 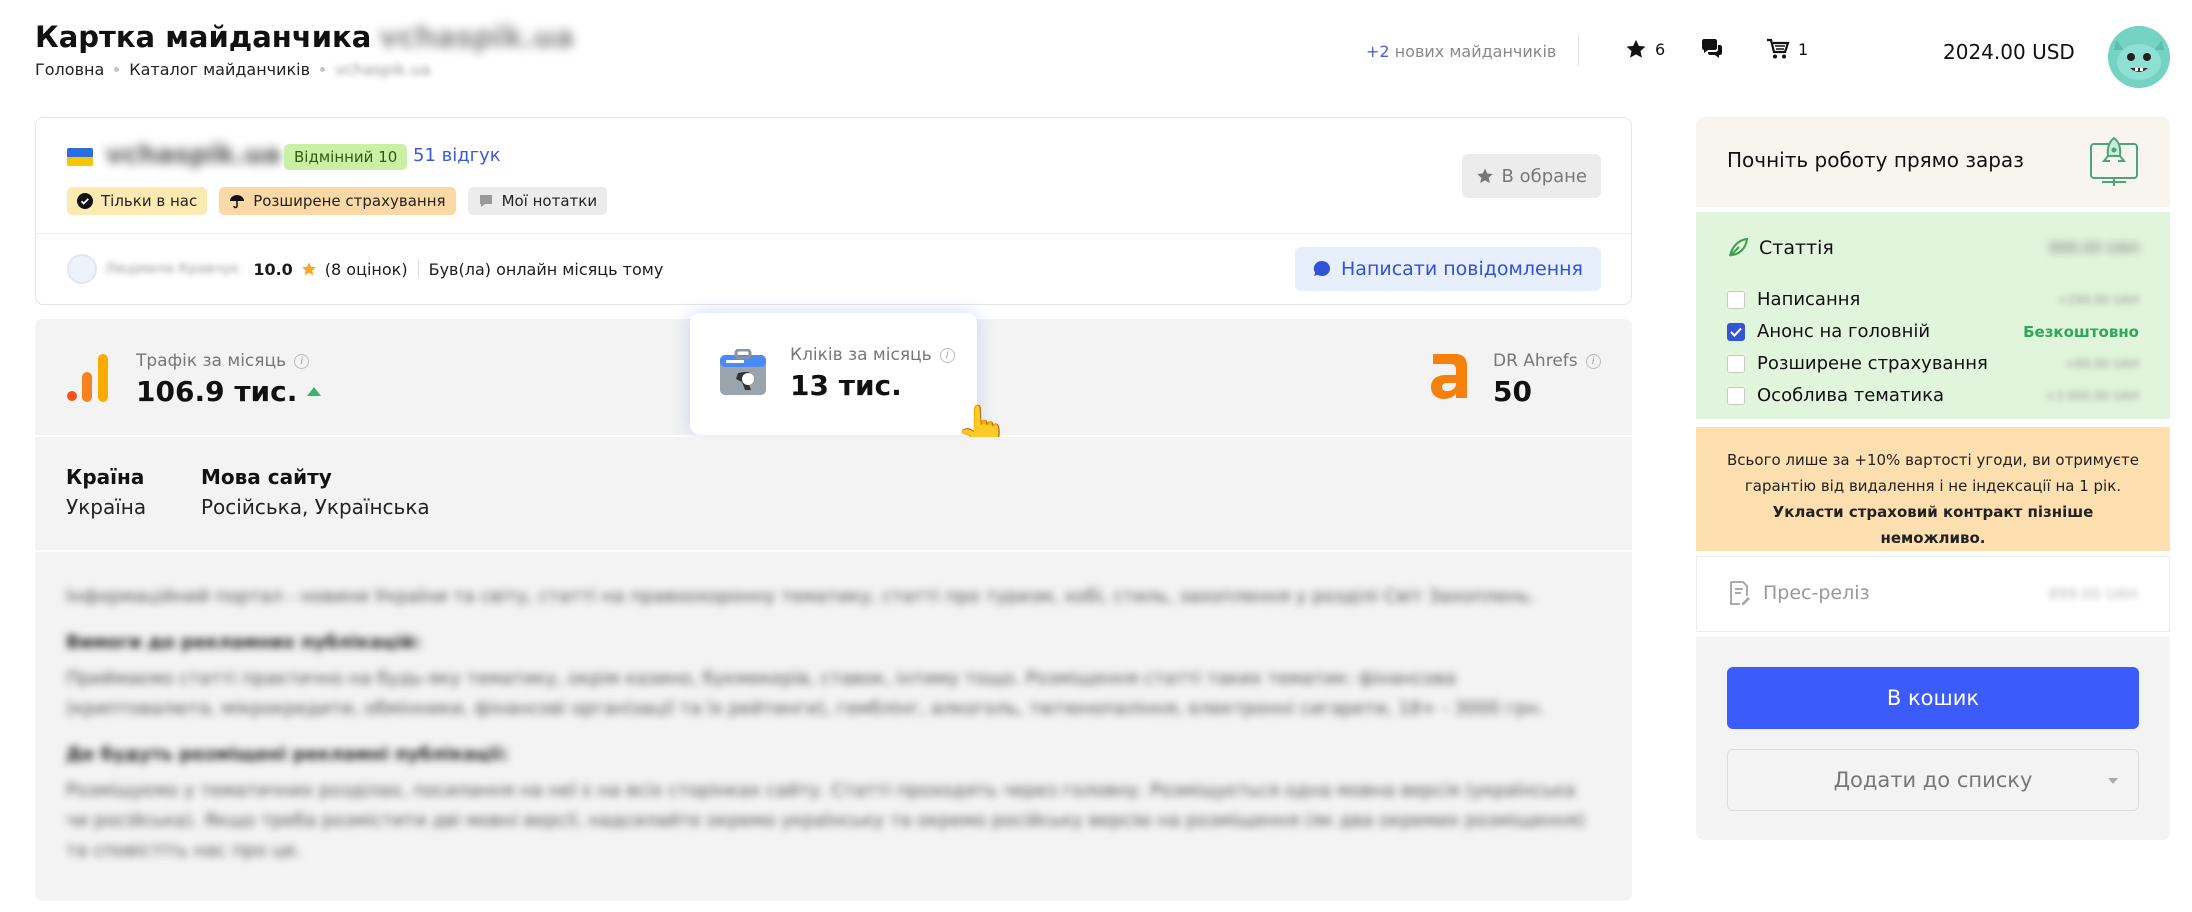 What do you see at coordinates (106, 492) in the screenshot?
I see `country-info: Країна Україна` at bounding box center [106, 492].